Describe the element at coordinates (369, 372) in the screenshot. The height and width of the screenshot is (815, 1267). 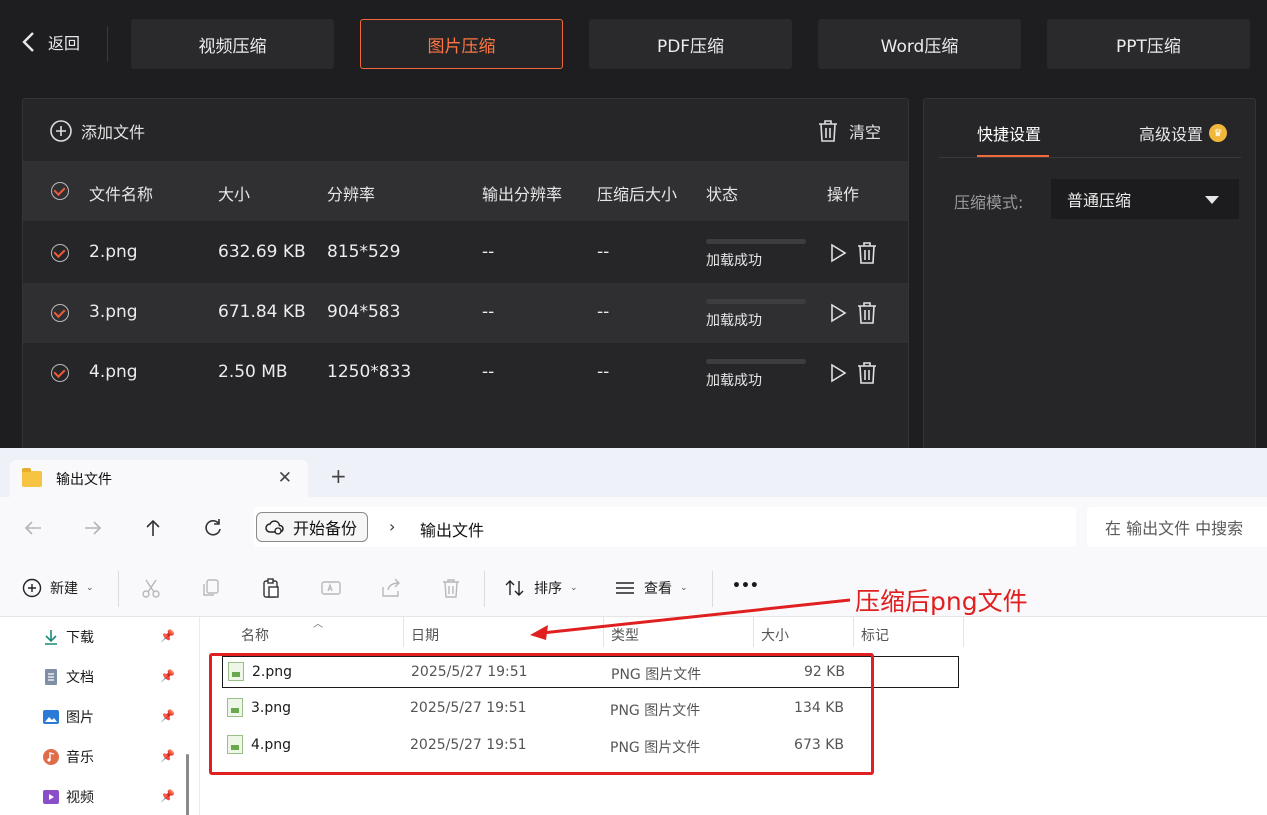
I see `file-resolution: 1250*833` at that location.